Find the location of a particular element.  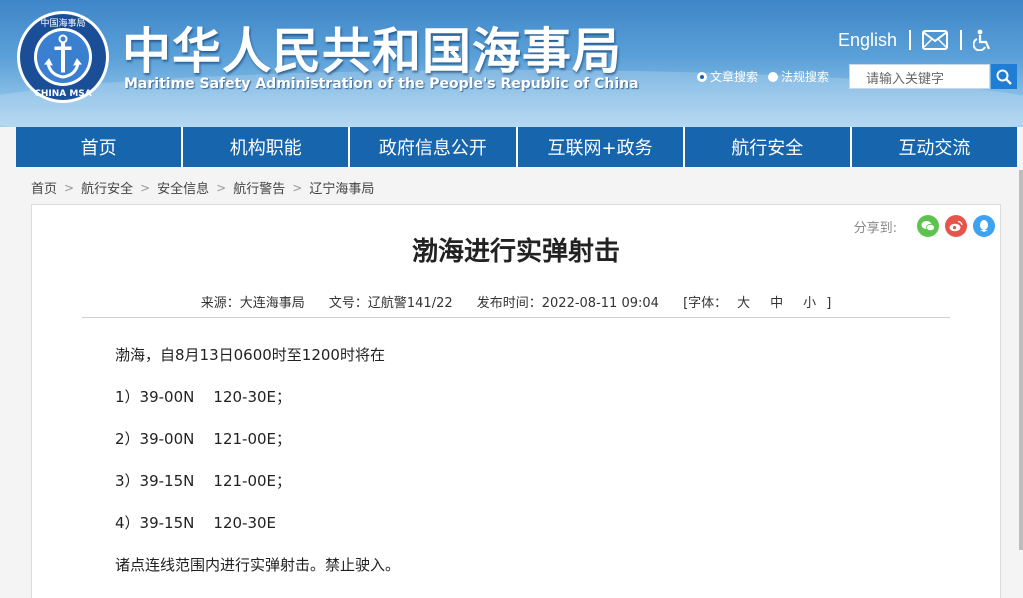

search-icon is located at coordinates (1004, 77).